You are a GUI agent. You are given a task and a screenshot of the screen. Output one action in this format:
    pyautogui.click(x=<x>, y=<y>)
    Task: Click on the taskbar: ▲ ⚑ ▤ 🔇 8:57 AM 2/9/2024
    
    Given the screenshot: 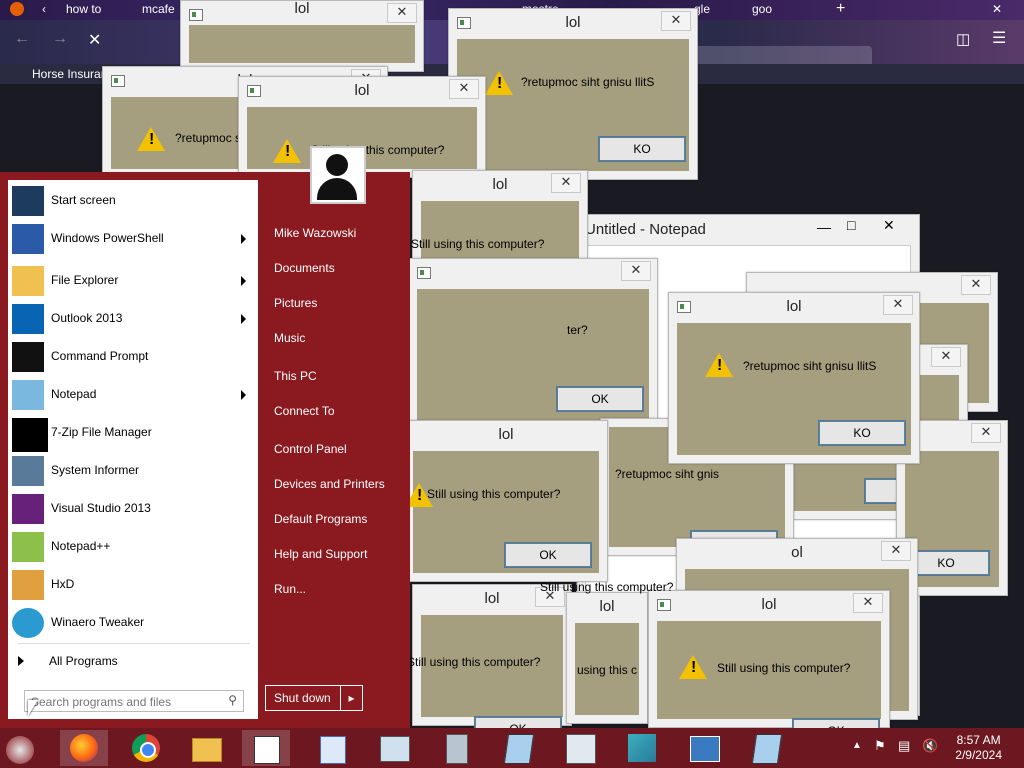 What is the action you would take?
    pyautogui.click(x=512, y=748)
    